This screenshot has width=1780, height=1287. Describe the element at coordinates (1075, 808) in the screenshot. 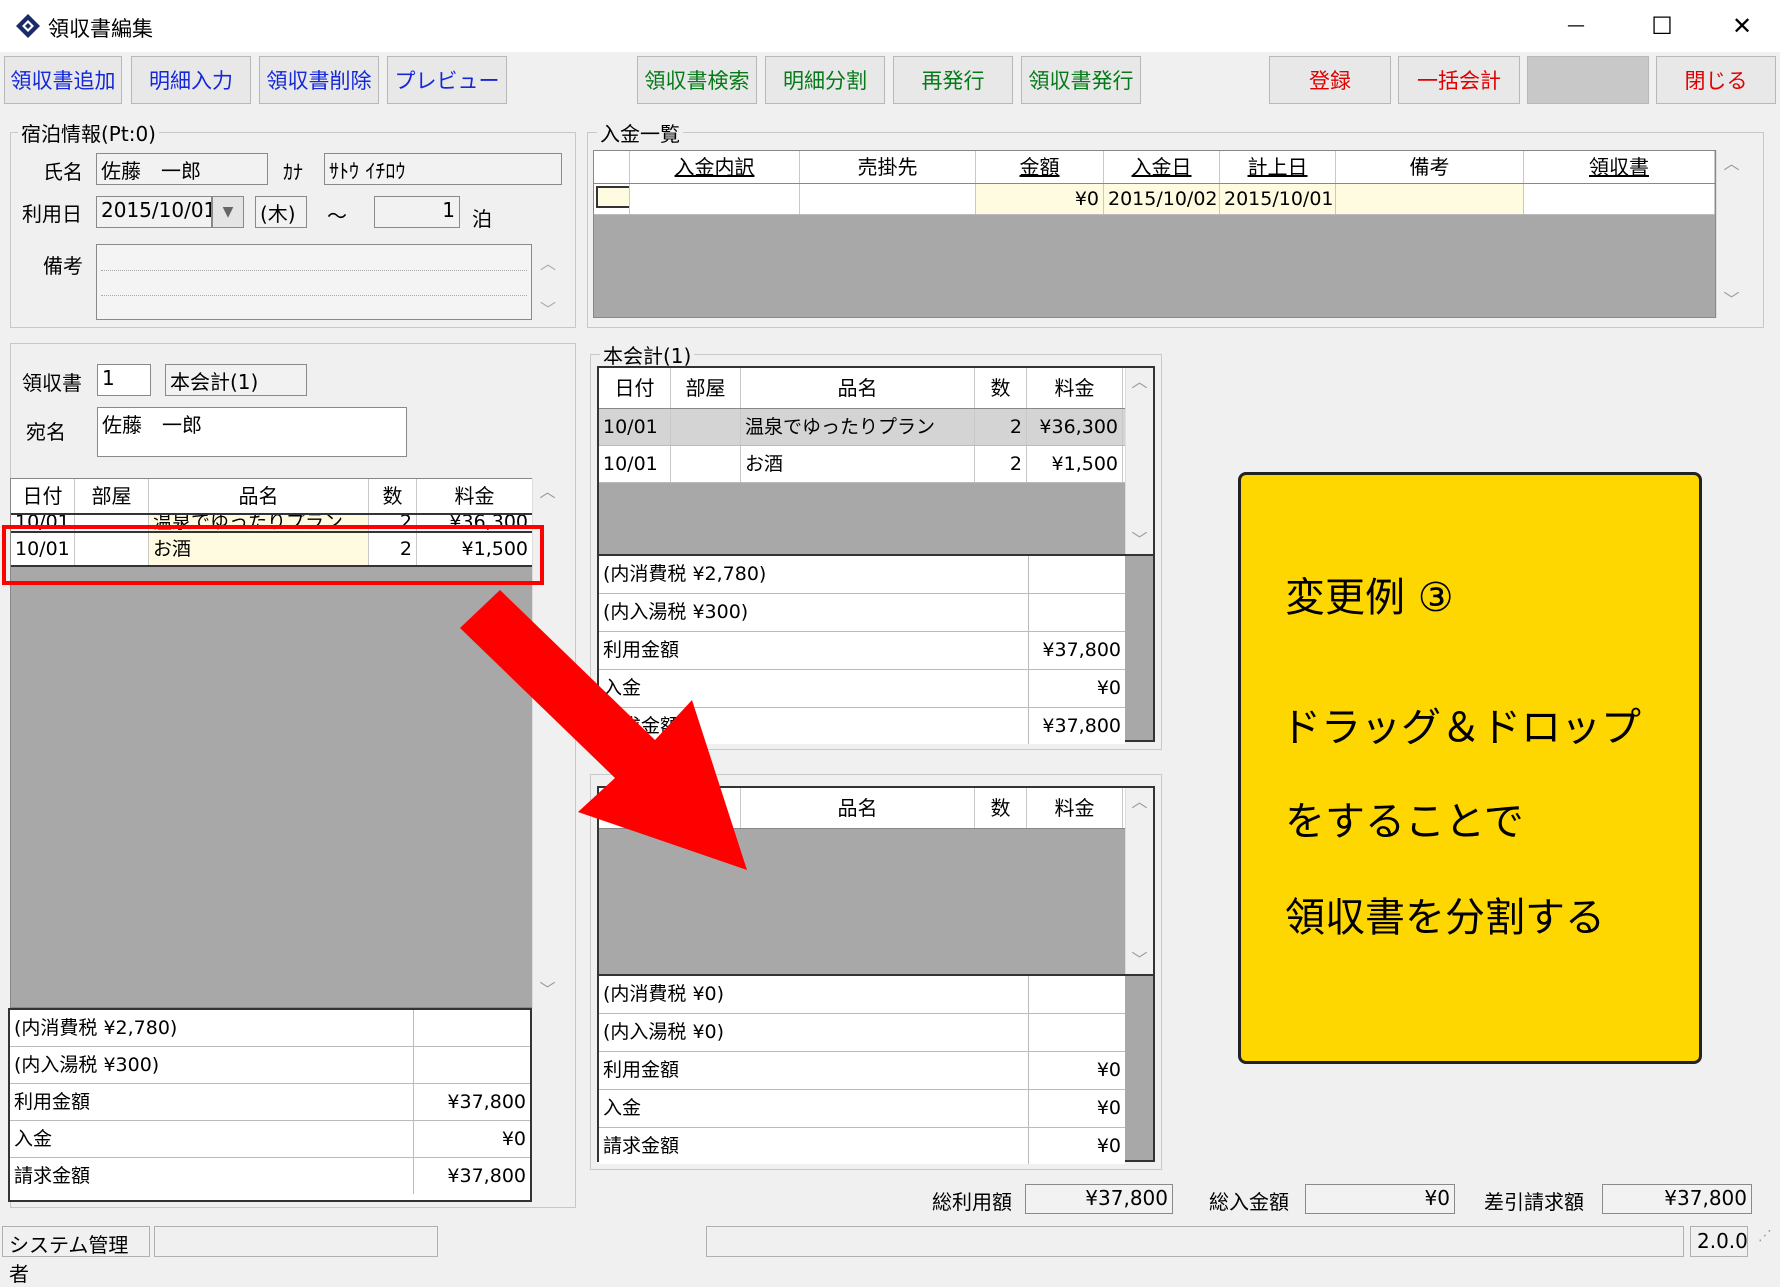

I see `second-col-price: 料金` at that location.